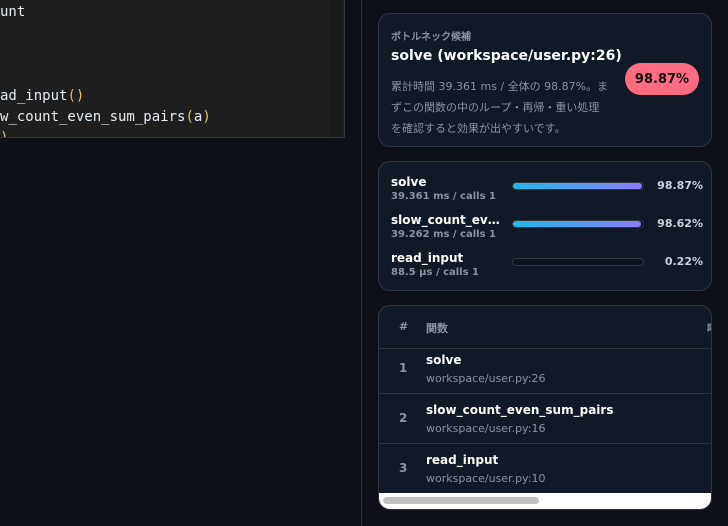 This screenshot has width=728, height=526. I want to click on code-line: unt, so click(12, 12).